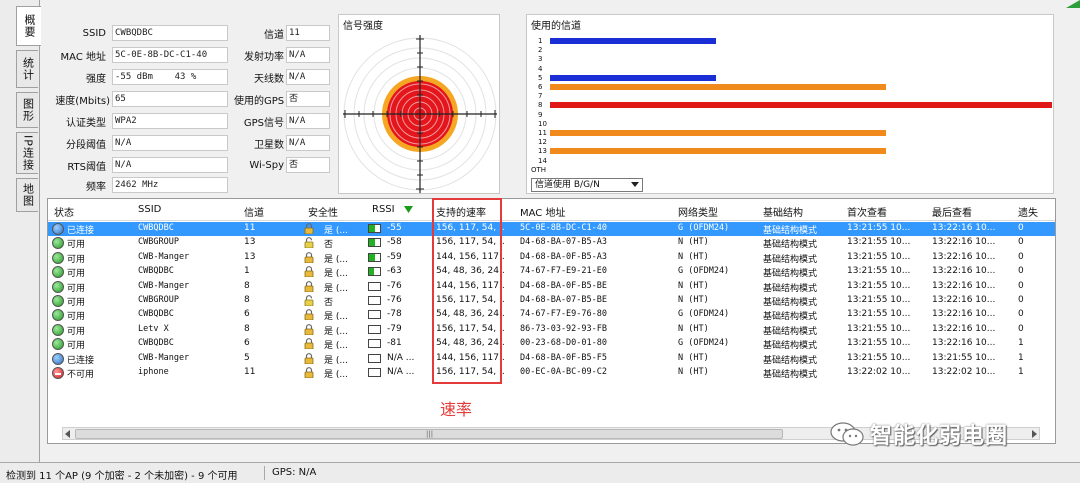 This screenshot has height=483, width=1080. I want to click on col-last-seen: 最后查看, so click(952, 211).